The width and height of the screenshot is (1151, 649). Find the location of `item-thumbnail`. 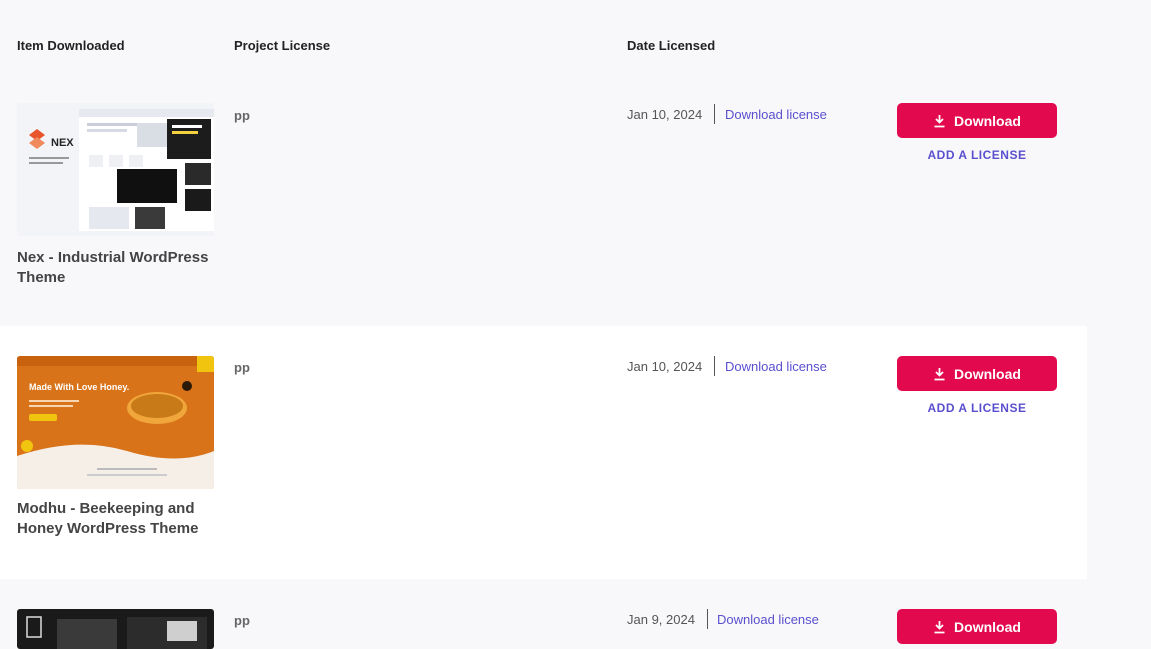

item-thumbnail is located at coordinates (115, 629).